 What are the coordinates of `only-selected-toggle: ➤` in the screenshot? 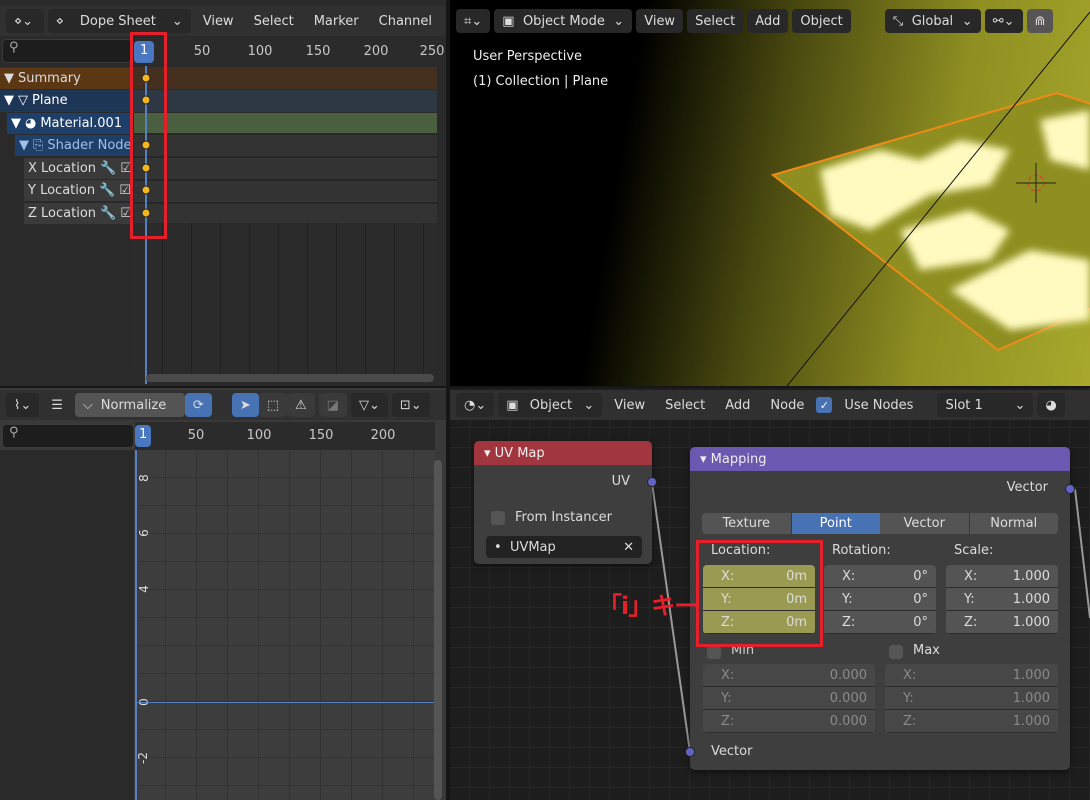 It's located at (245, 405).